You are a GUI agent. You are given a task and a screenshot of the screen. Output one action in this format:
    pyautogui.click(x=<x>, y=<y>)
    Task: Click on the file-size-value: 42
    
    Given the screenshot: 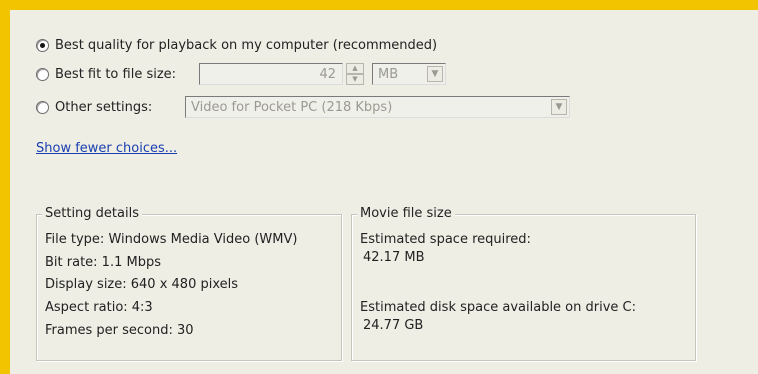 What is the action you would take?
    pyautogui.click(x=327, y=74)
    